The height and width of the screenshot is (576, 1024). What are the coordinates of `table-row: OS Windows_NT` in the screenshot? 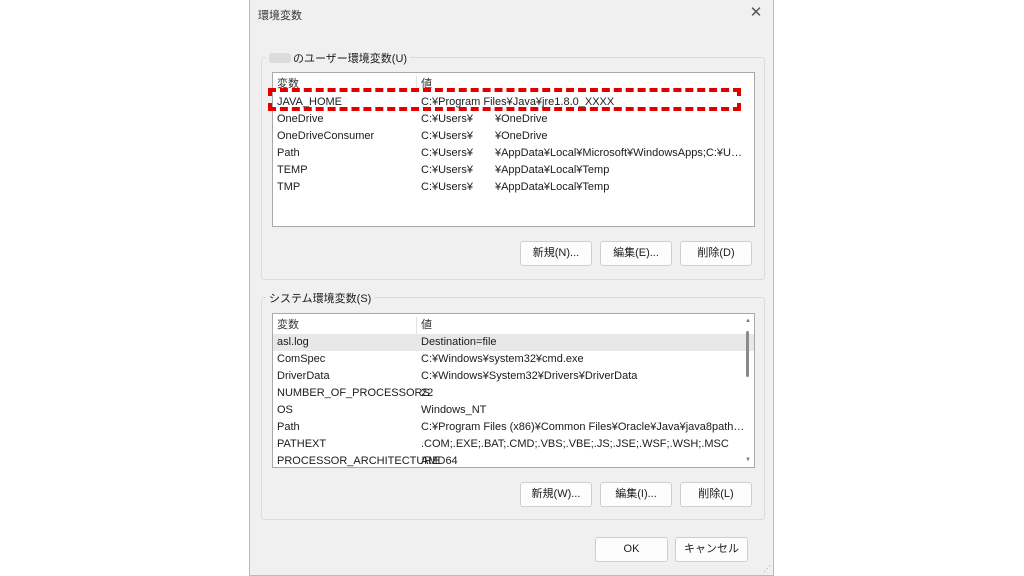 It's located at (513, 410).